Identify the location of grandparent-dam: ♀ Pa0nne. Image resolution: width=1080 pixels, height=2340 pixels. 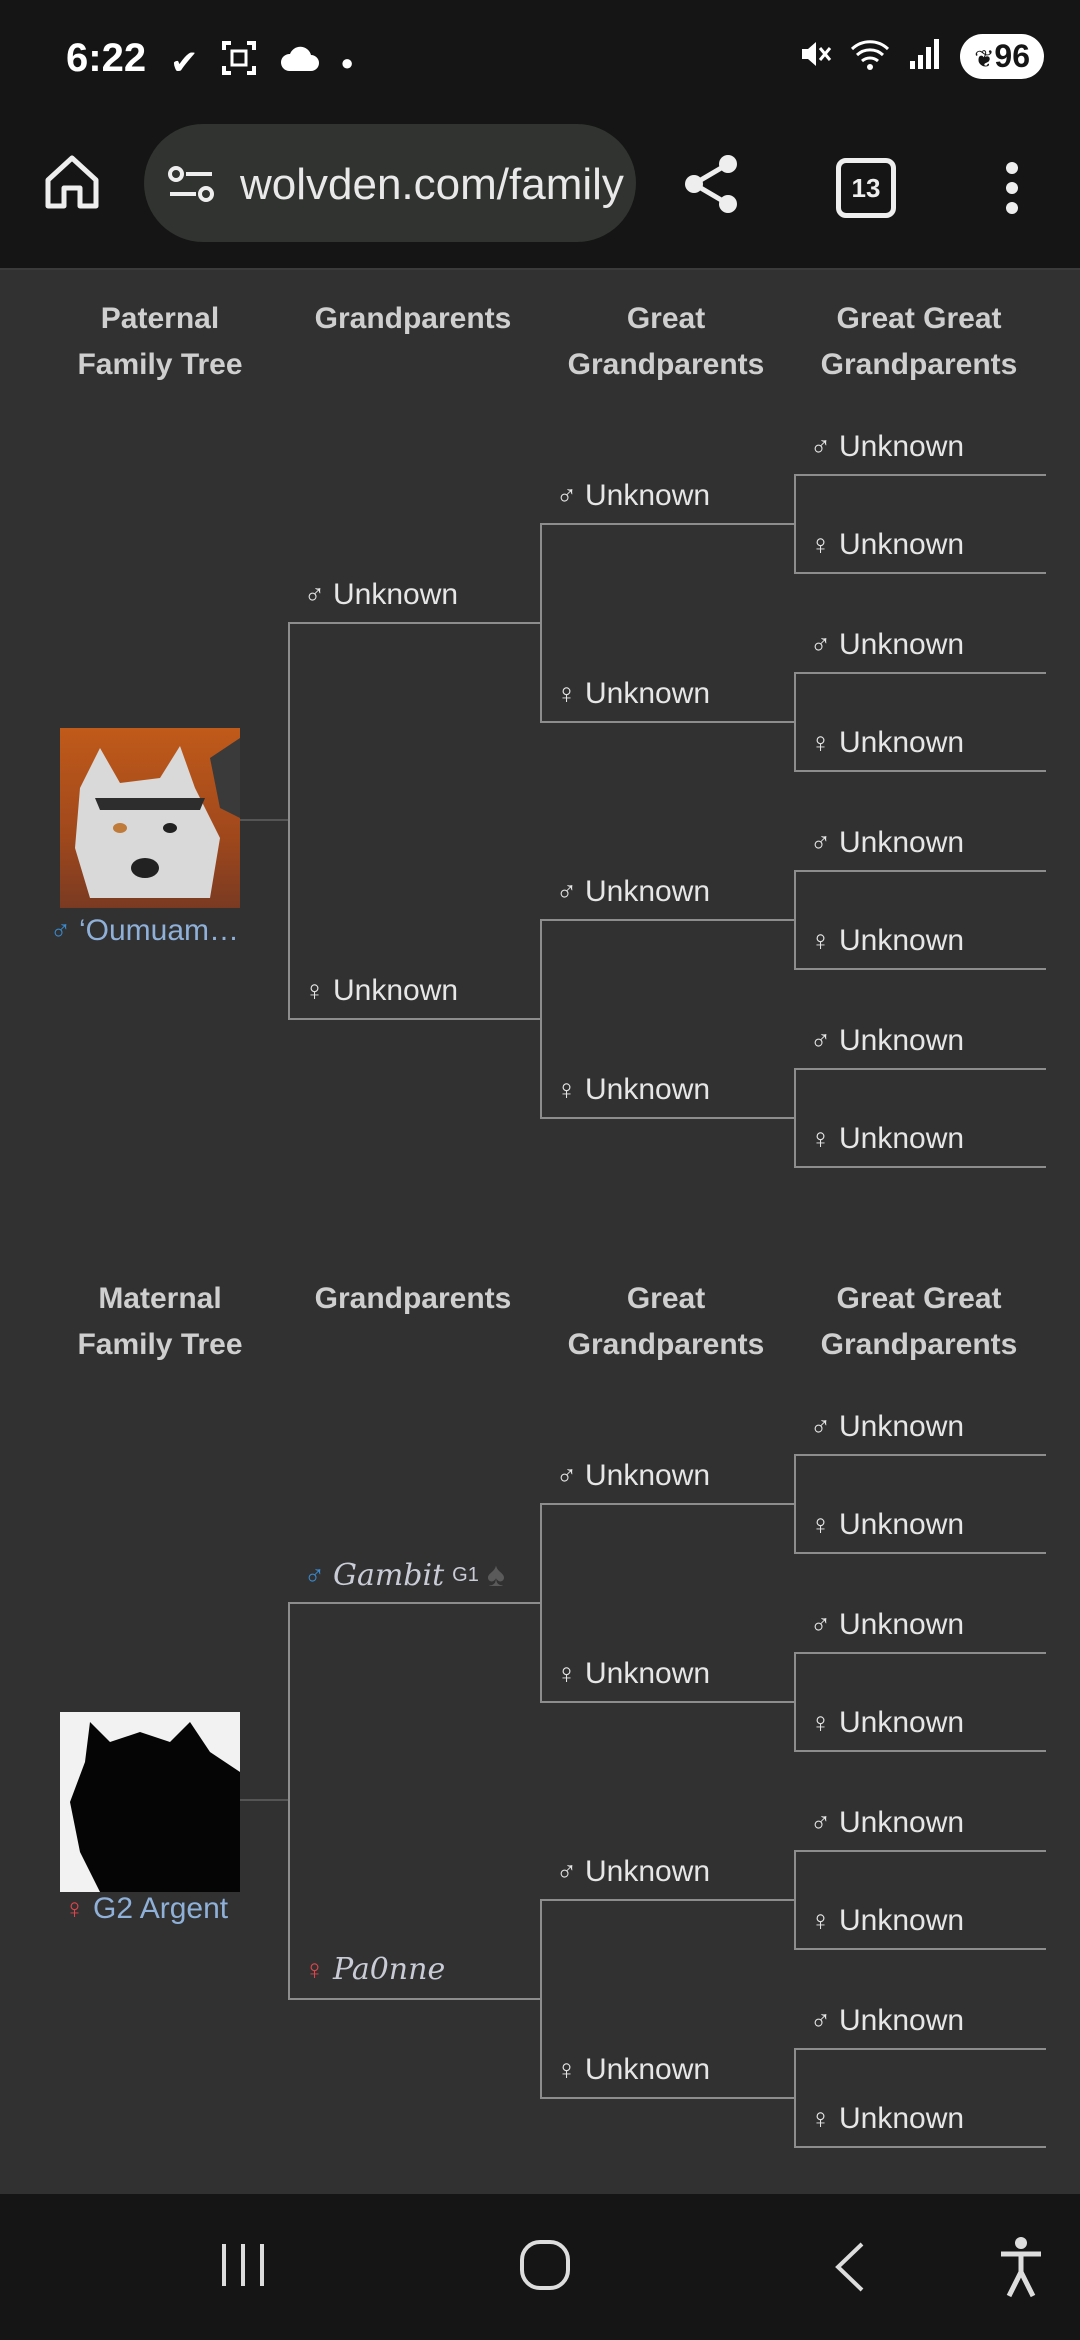
(374, 1969).